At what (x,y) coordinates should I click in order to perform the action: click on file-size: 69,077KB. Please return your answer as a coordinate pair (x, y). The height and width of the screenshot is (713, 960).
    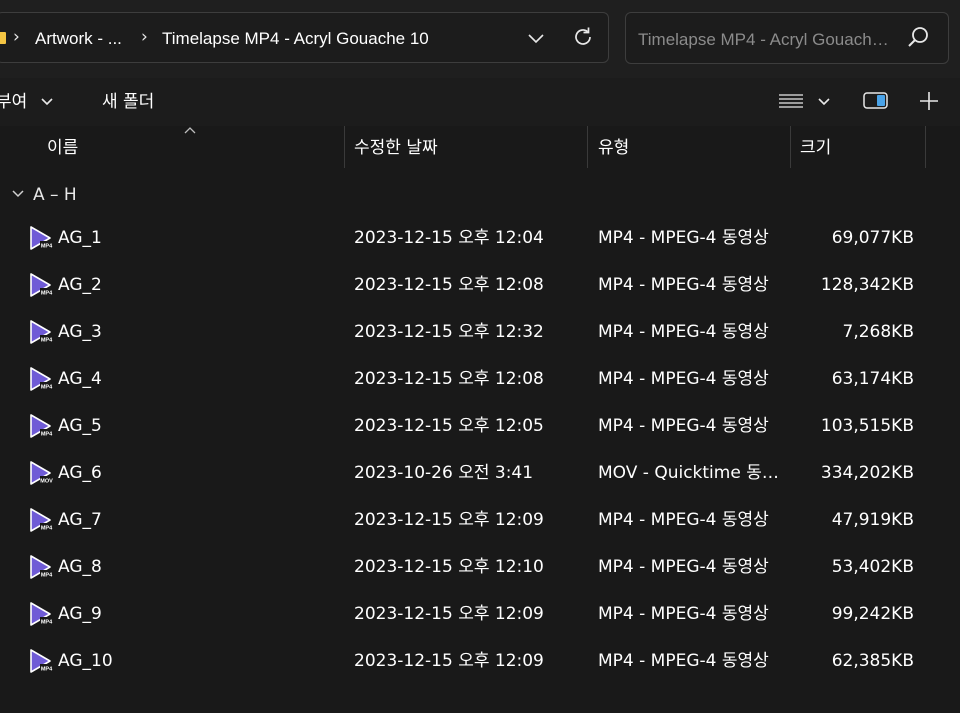
    Looking at the image, I should click on (872, 238).